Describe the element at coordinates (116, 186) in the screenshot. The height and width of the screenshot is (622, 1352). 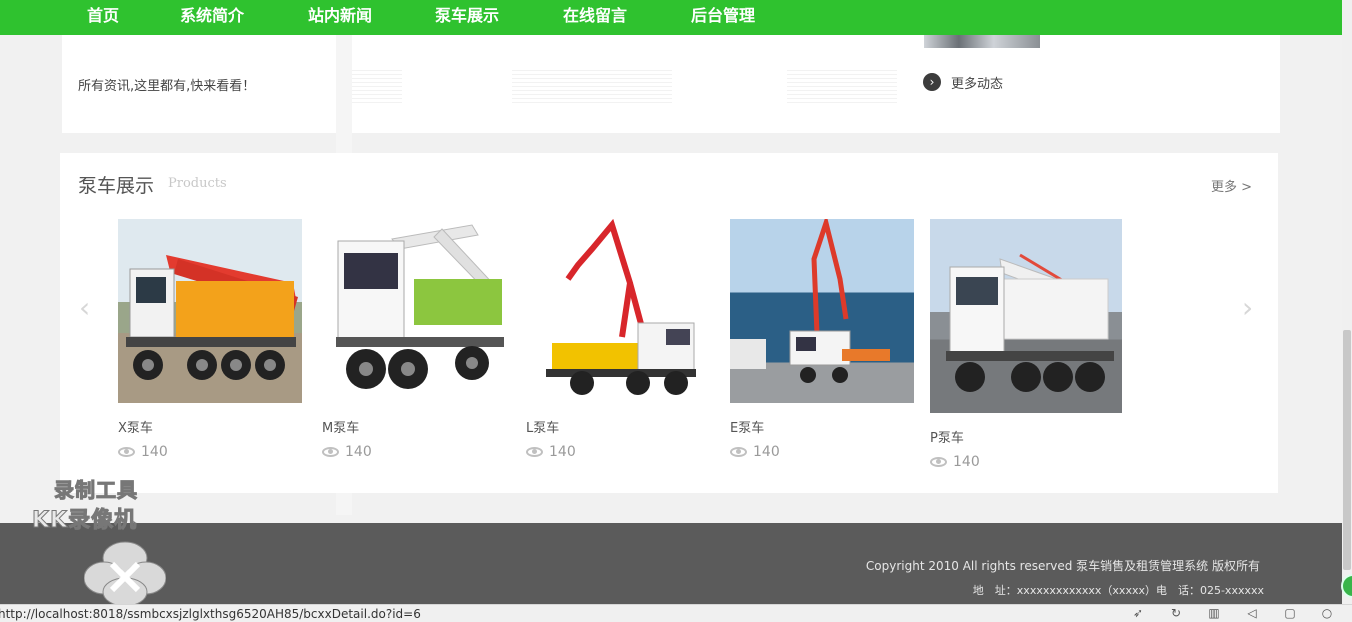
I see `section-title: 泵车展示` at that location.